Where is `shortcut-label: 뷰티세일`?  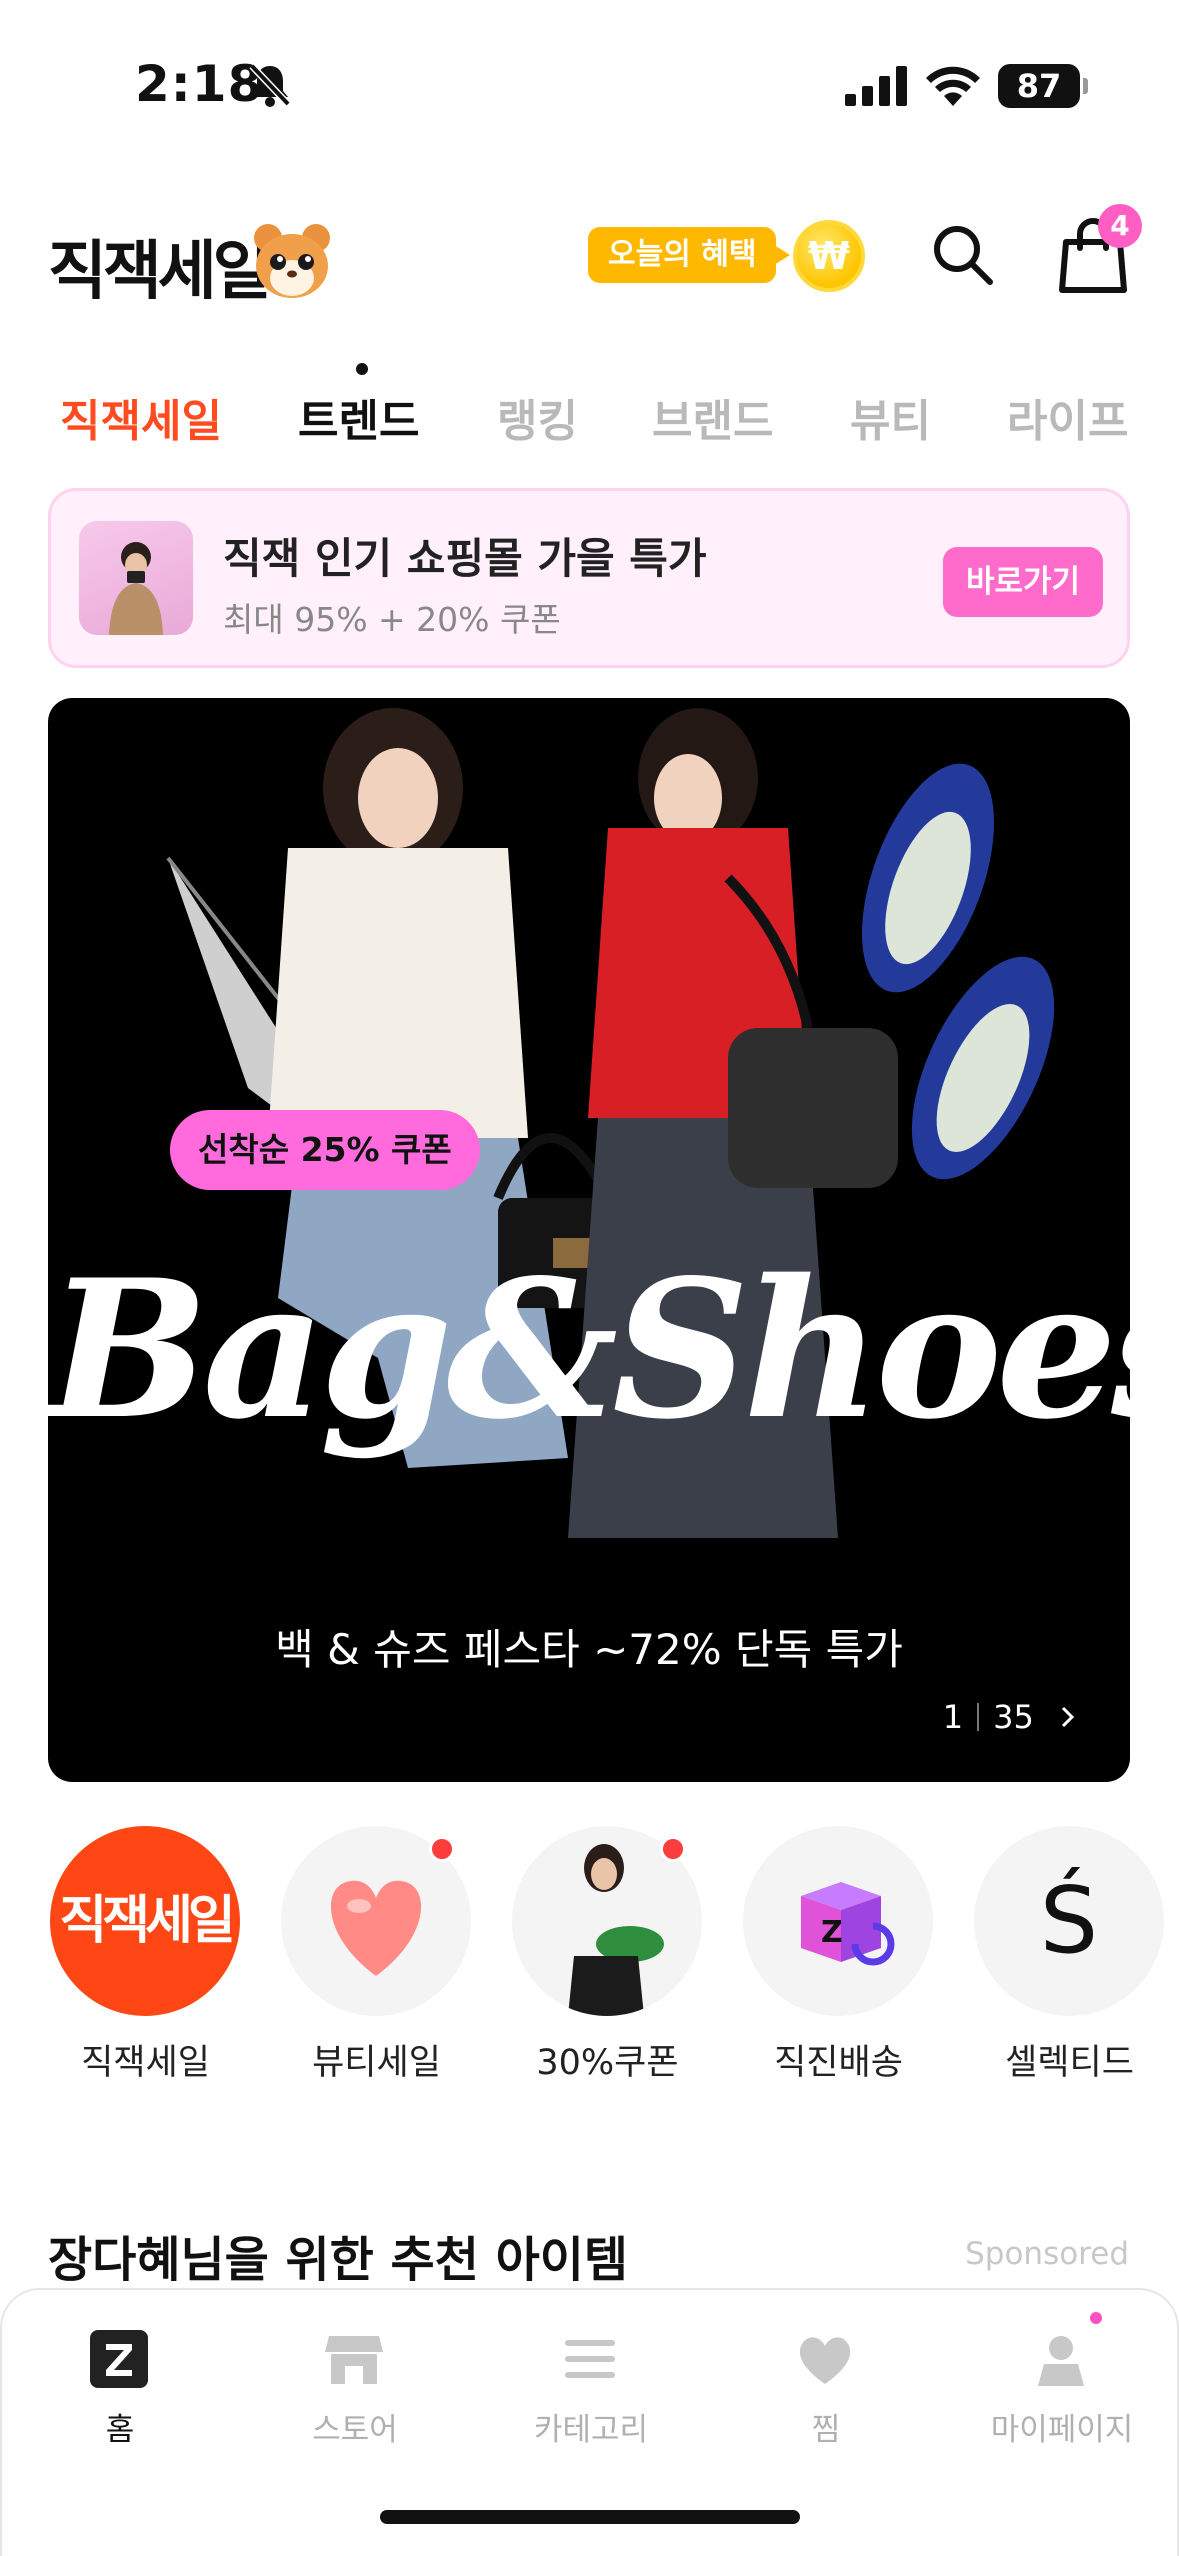
shortcut-label: 뷰티세일 is located at coordinates (376, 2063).